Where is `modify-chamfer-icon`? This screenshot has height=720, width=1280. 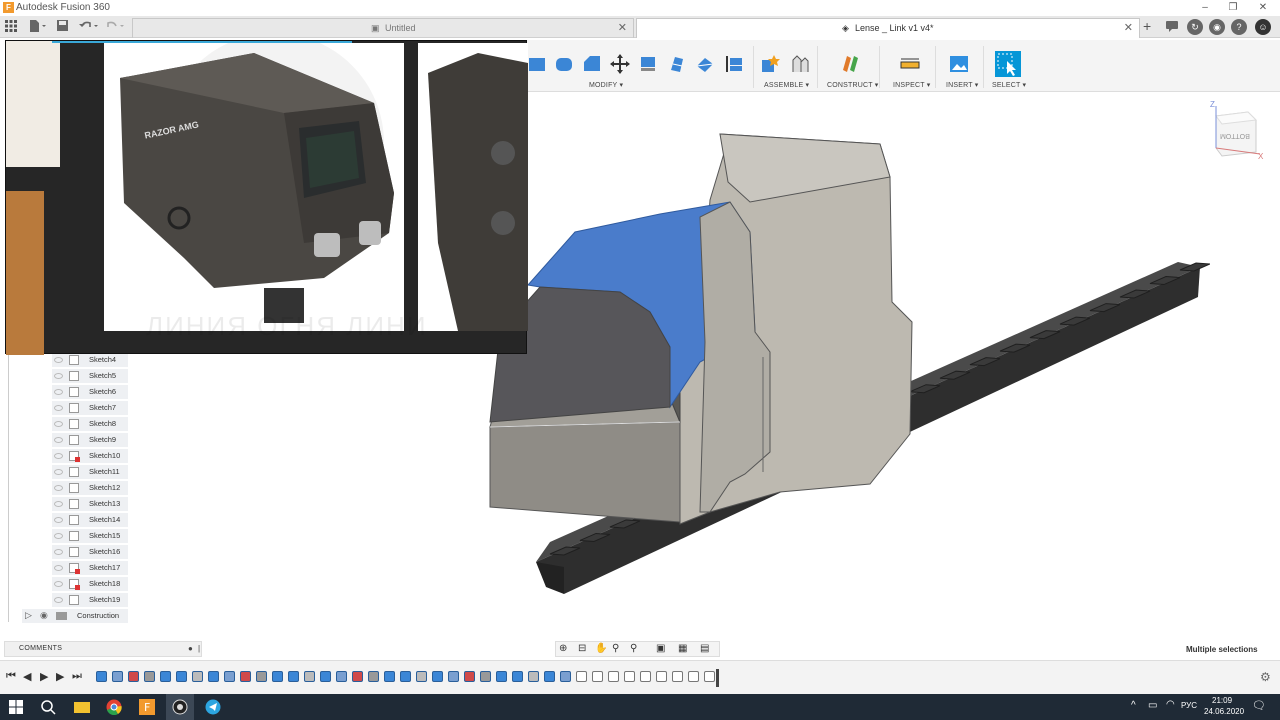 modify-chamfer-icon is located at coordinates (592, 64).